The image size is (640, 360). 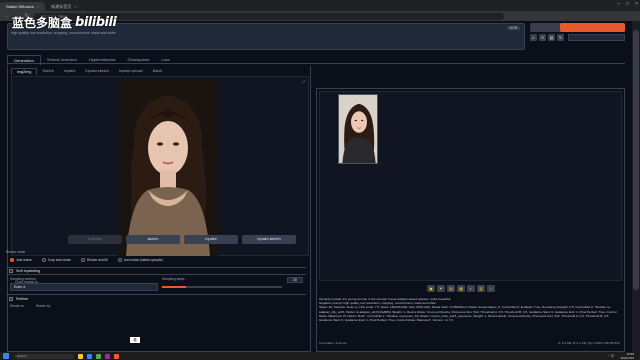 What do you see at coordinates (596, 37) in the screenshot?
I see `styles-dropdown` at bounding box center [596, 37].